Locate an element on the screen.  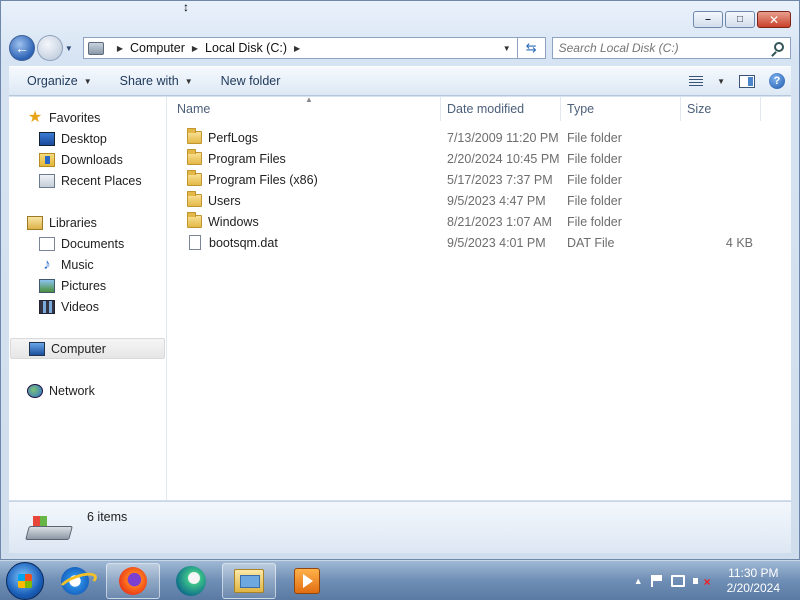
share-with-button: Share with ▼ is located at coordinates (152, 81).